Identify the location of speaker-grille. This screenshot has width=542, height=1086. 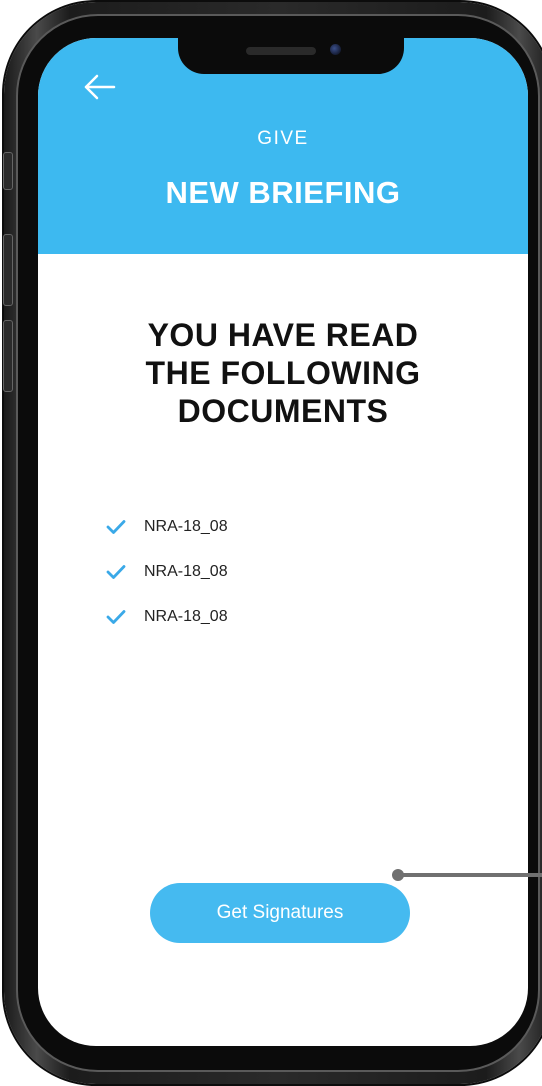
(281, 51).